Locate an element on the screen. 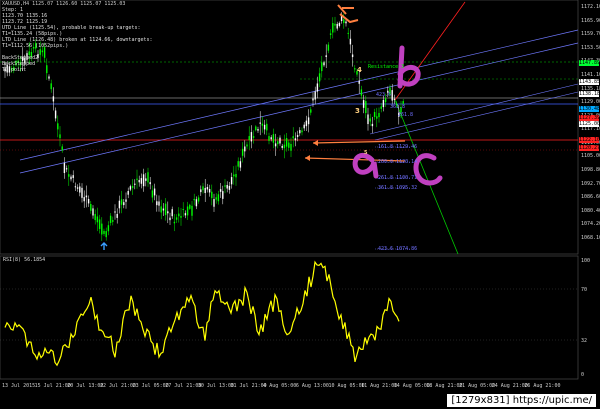  time-axis-label: 15 Jul 21:00 is located at coordinates (52, 386).